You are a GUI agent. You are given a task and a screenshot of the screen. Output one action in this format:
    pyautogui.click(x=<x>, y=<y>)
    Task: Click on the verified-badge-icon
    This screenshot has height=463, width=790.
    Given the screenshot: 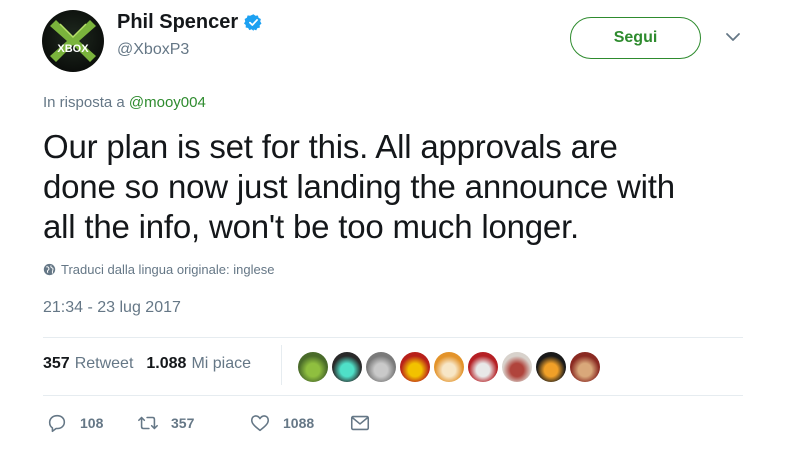 What is the action you would take?
    pyautogui.click(x=253, y=22)
    